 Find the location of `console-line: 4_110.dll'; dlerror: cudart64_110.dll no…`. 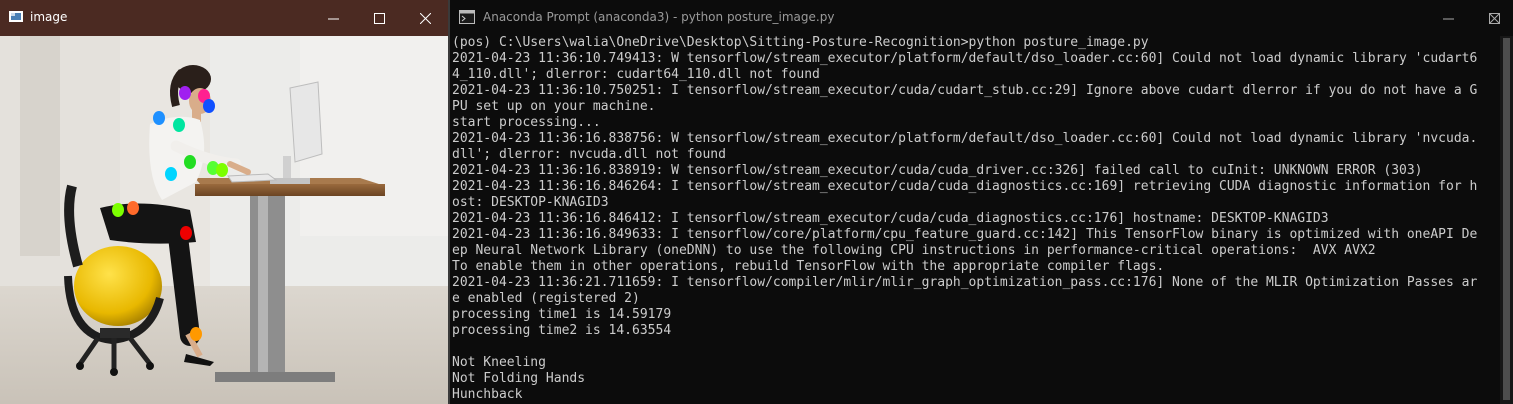

console-line: 4_110.dll'; dlerror: cudart64_110.dll no… is located at coordinates (636, 74).